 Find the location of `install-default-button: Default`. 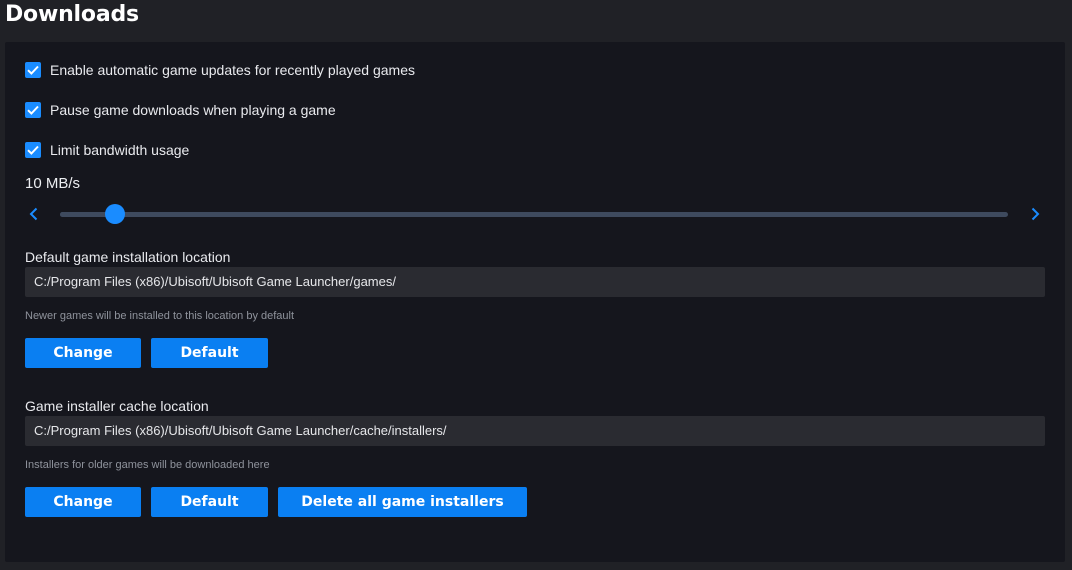

install-default-button: Default is located at coordinates (209, 353).